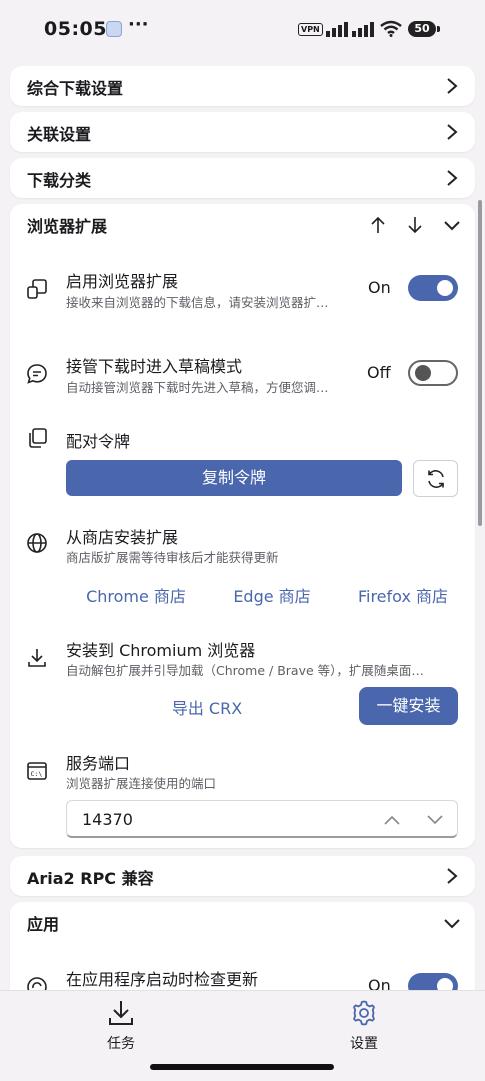 This screenshot has height=1081, width=485. I want to click on enable-extension-toggle, so click(433, 288).